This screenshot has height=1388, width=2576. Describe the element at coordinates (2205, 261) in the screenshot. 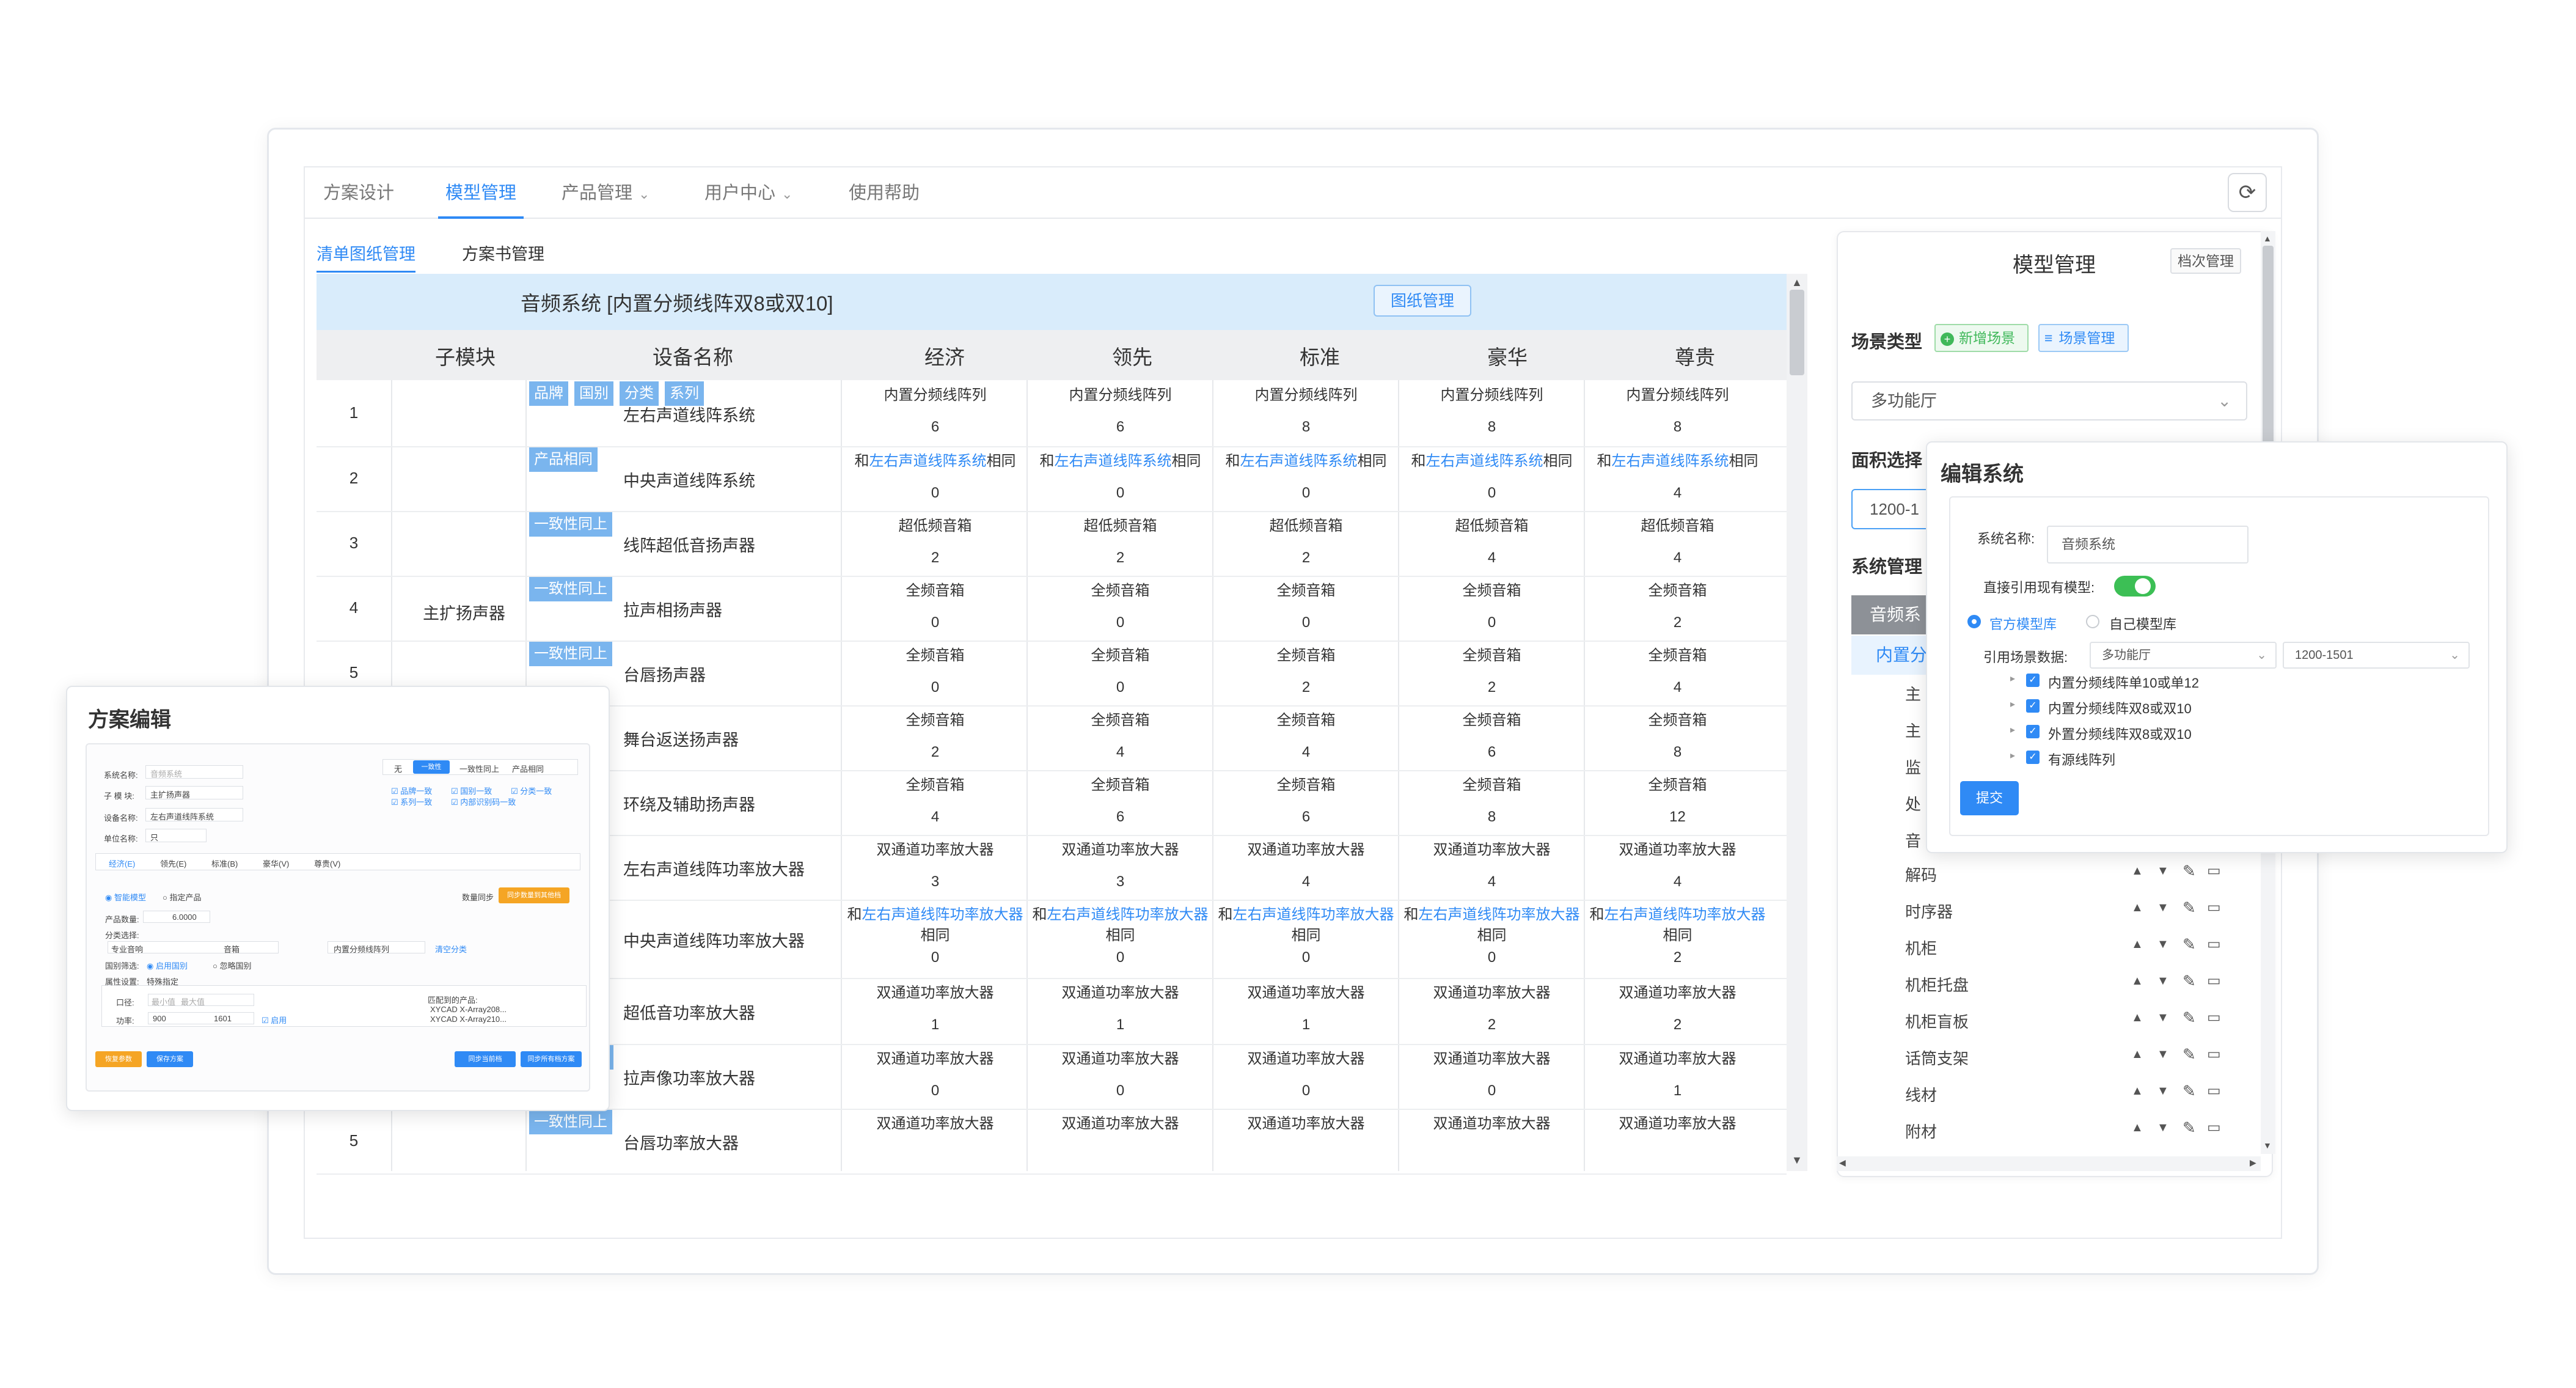

I see `archive-management-button: 档次管理` at that location.